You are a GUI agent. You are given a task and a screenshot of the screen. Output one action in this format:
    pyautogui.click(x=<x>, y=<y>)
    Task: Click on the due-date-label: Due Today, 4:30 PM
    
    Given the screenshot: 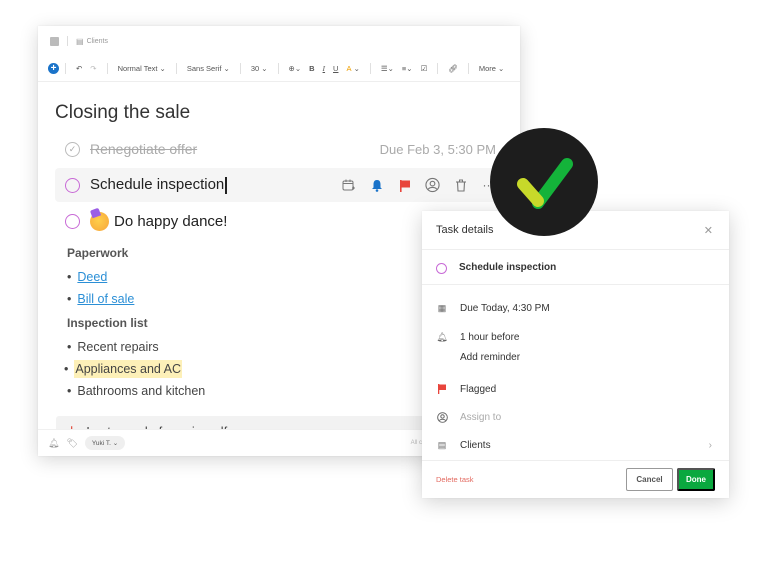 What is the action you would take?
    pyautogui.click(x=505, y=308)
    